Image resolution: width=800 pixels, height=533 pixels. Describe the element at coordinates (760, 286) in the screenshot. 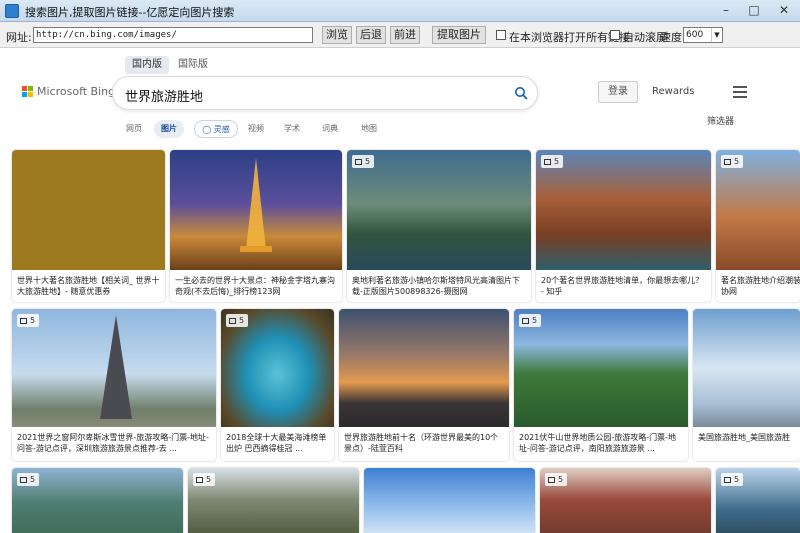

I see `image-caption: 著名旅游胜地介绍潮装协网` at that location.